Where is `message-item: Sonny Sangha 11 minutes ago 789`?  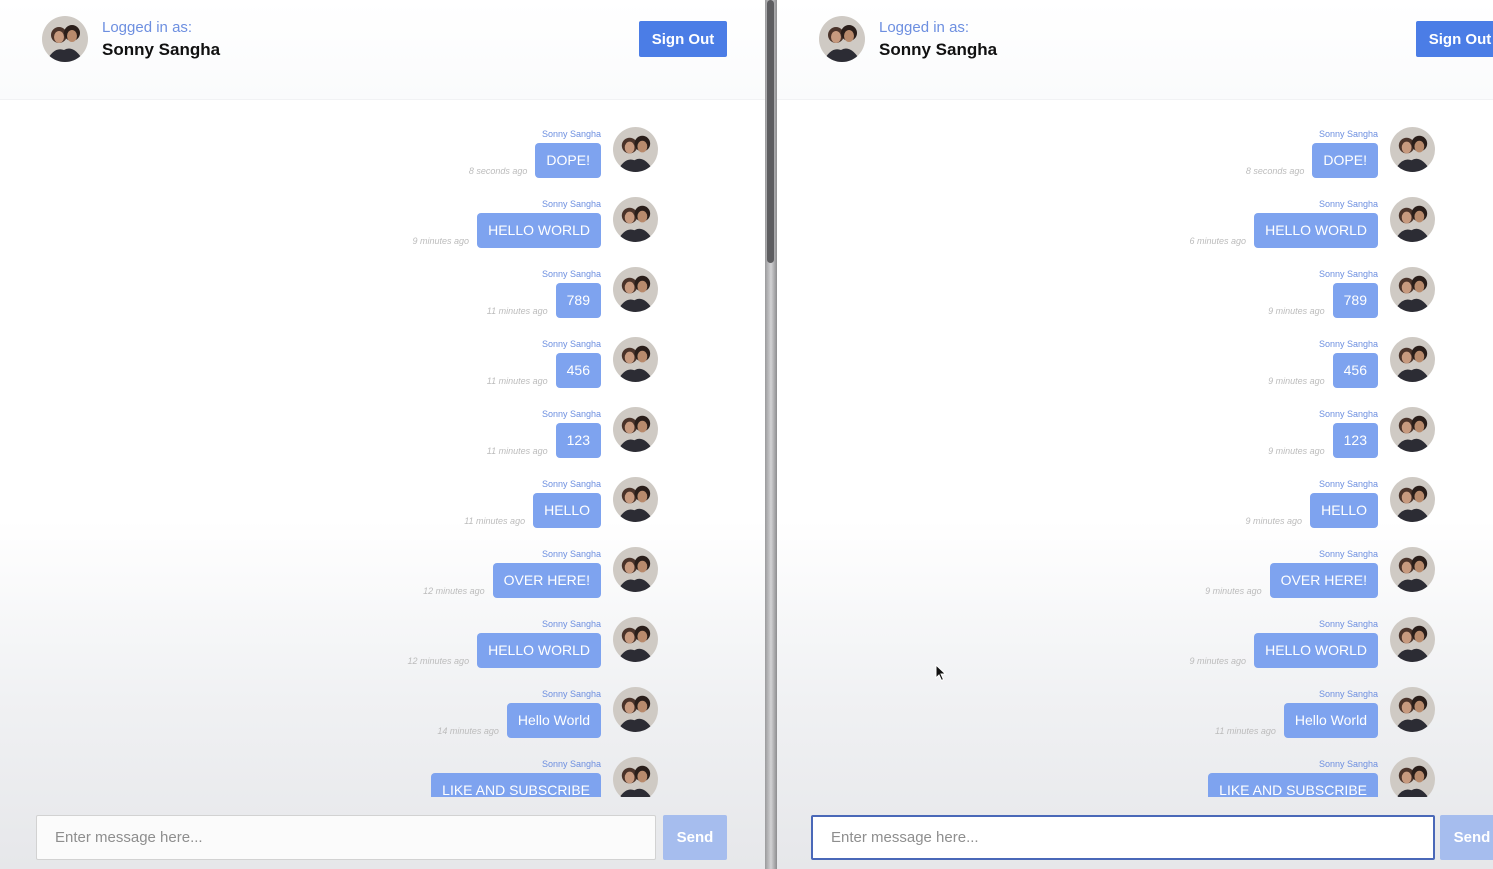 message-item: Sonny Sangha 11 minutes ago 789 is located at coordinates (463, 279).